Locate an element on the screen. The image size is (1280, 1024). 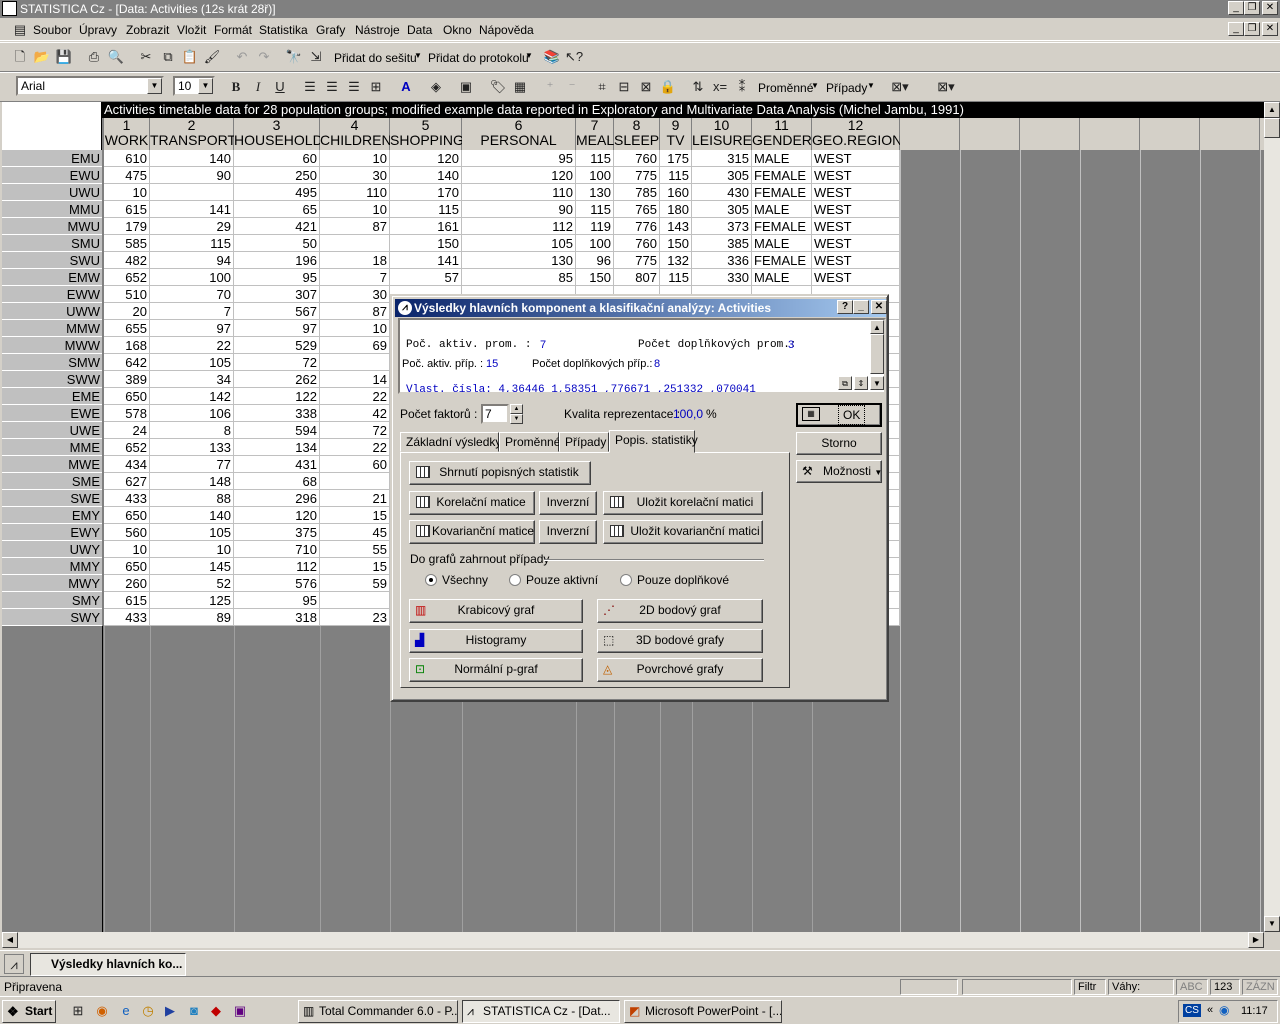
table-cell: 434 is located at coordinates (127, 464).